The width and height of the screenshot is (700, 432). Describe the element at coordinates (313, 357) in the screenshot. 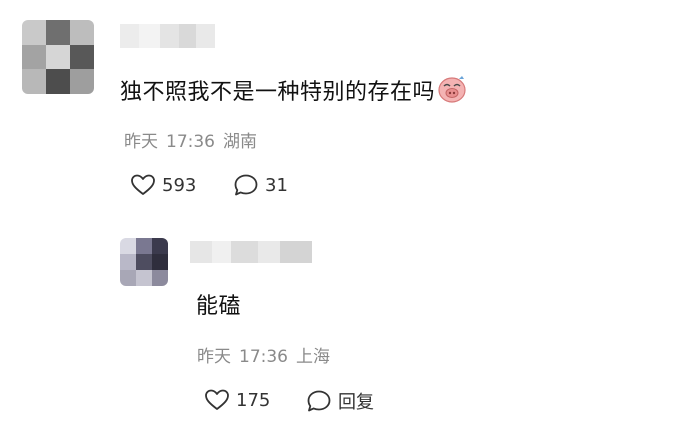

I see `reply-location: 上海` at that location.